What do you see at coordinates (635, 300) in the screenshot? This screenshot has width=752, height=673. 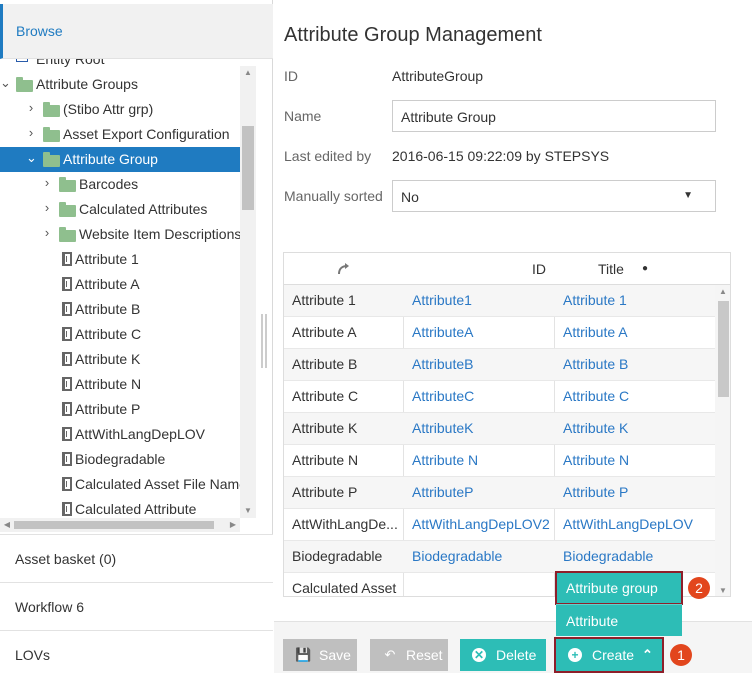 I see `cell-title-link: Attribute 1` at bounding box center [635, 300].